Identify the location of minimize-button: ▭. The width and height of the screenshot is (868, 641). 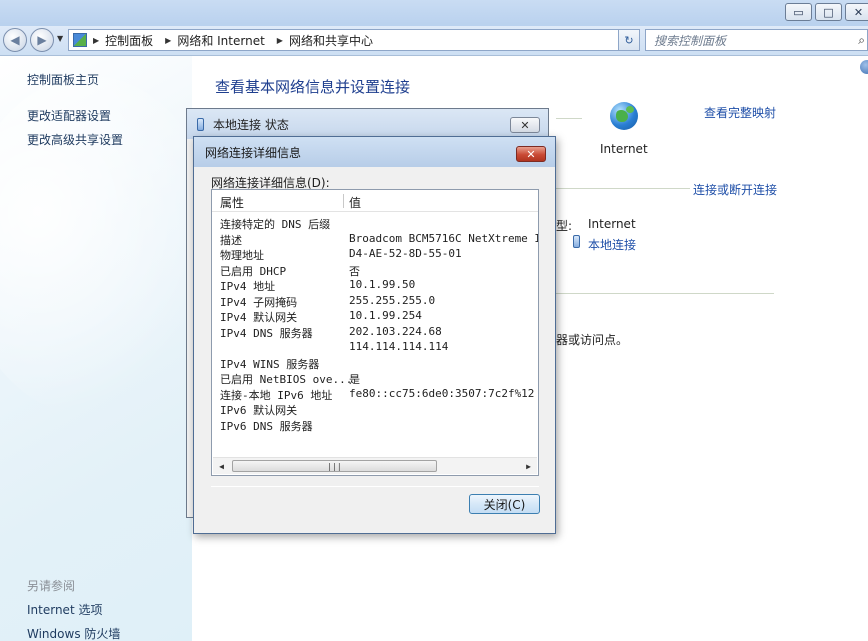
(798, 12).